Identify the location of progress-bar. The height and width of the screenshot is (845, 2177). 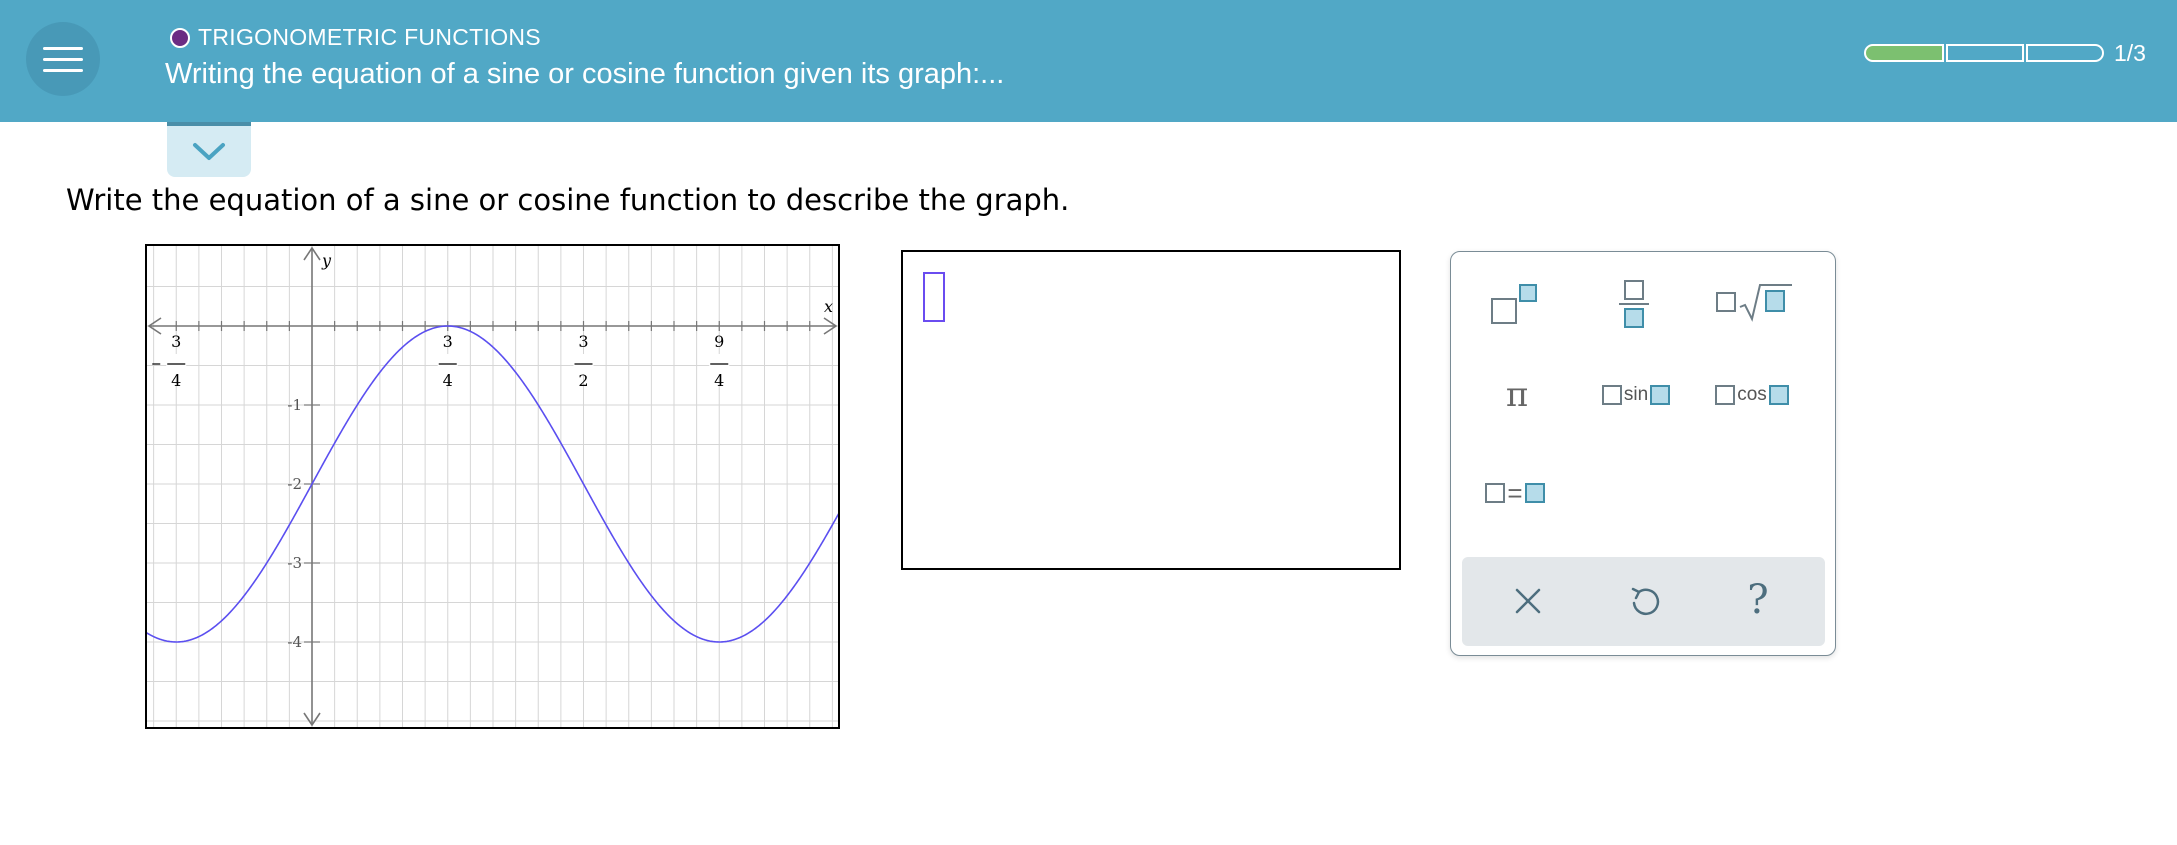
(1984, 53).